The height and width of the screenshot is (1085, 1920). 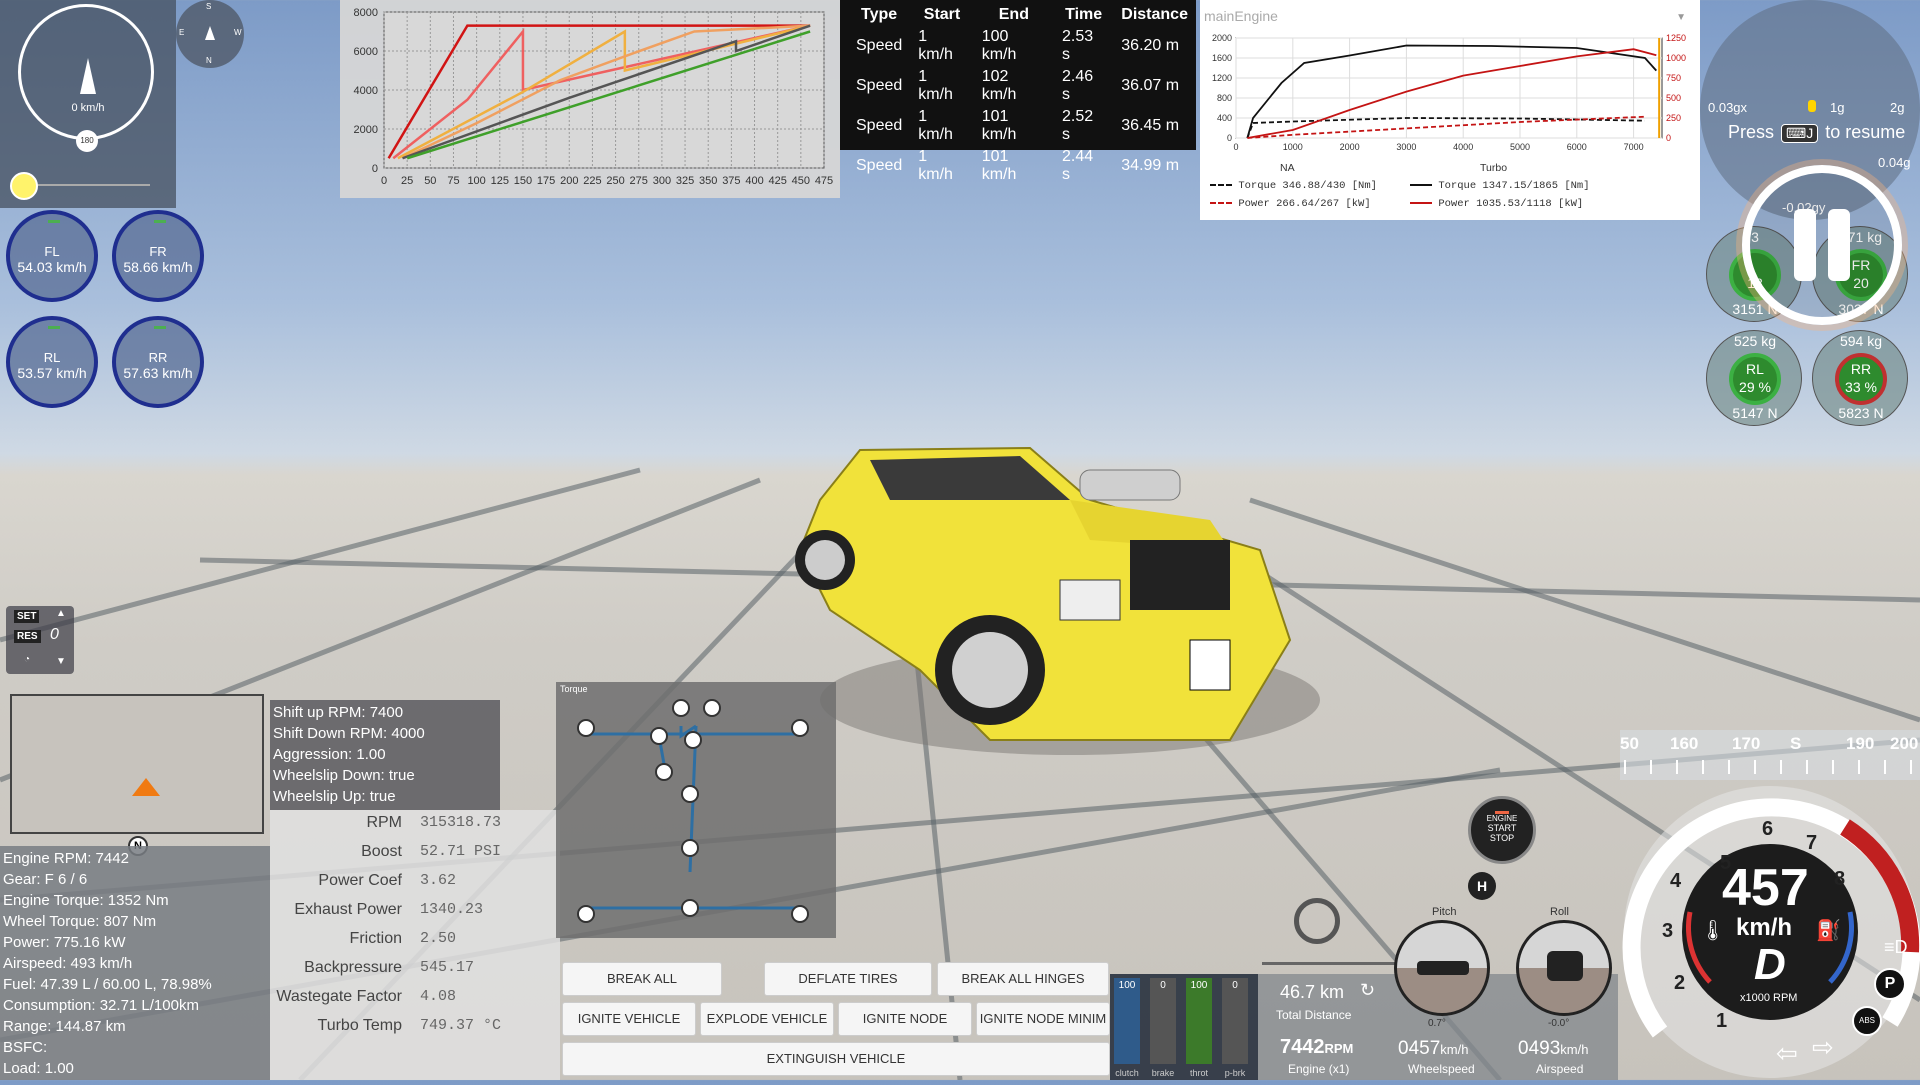 I want to click on reset-icon: ↻, so click(x=1367, y=990).